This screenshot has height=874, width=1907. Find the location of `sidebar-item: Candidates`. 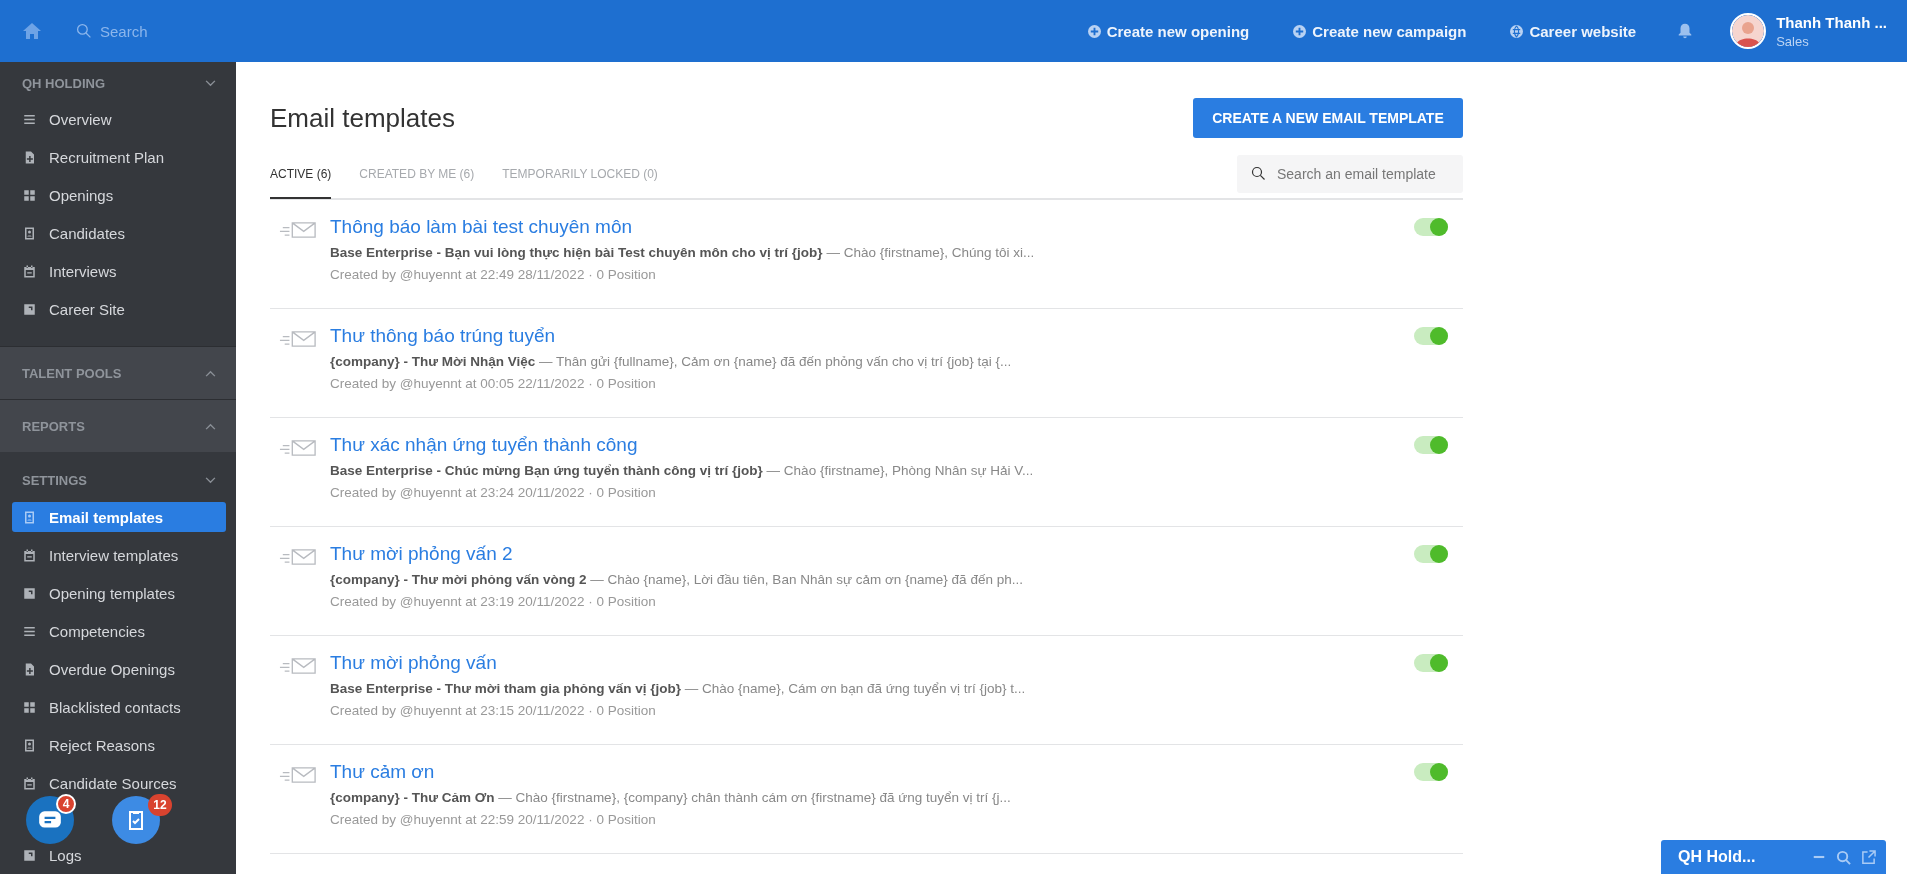

sidebar-item: Candidates is located at coordinates (119, 233).